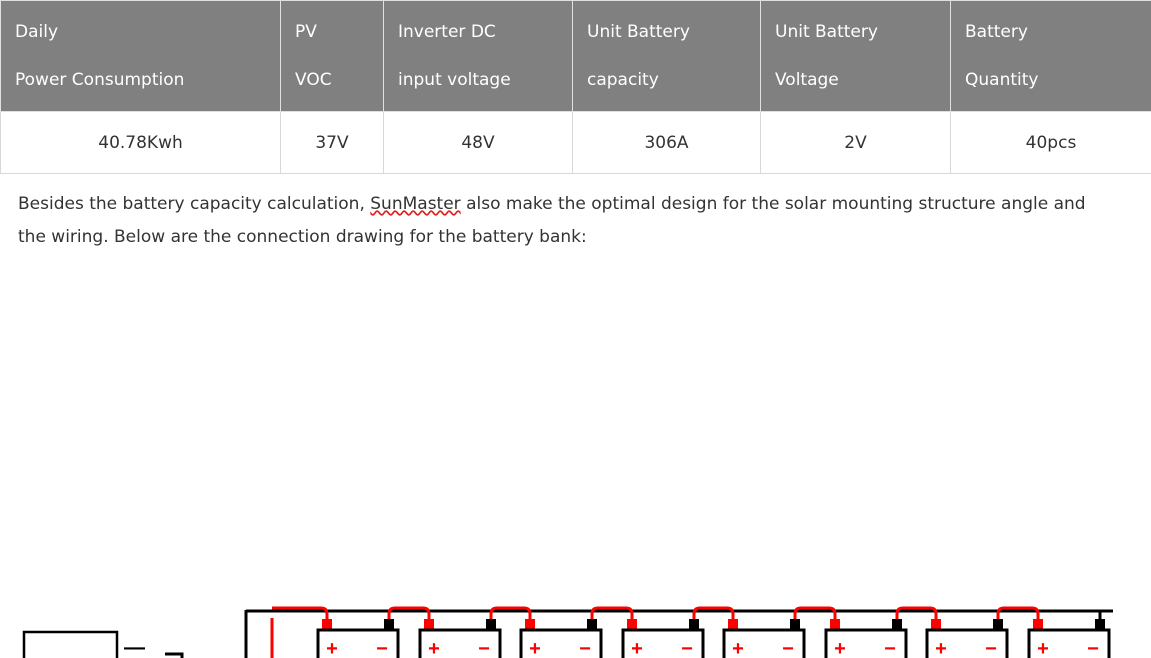  Describe the element at coordinates (1050, 142) in the screenshot. I see `cell-battery-quantity: 40pcs` at that location.